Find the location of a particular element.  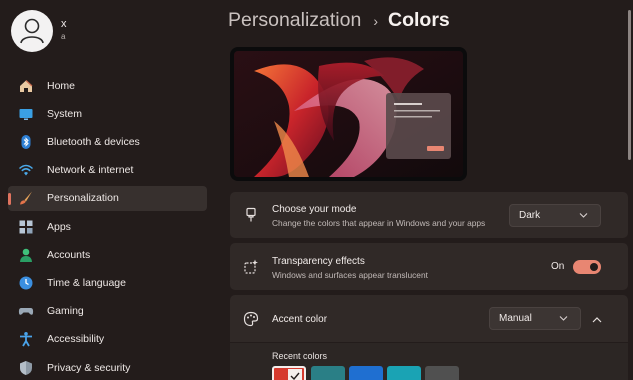

sidebar-item-apps: Apps is located at coordinates (107, 226).